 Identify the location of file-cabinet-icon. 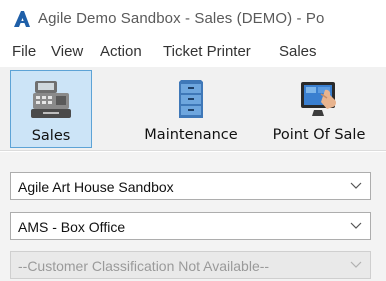
(191, 99).